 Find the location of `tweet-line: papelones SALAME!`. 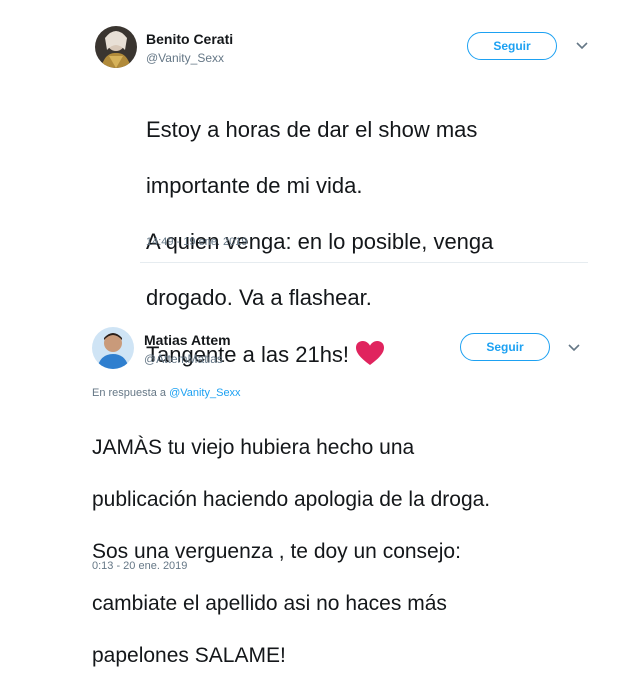

tweet-line: papelones SALAME! is located at coordinates (189, 655).